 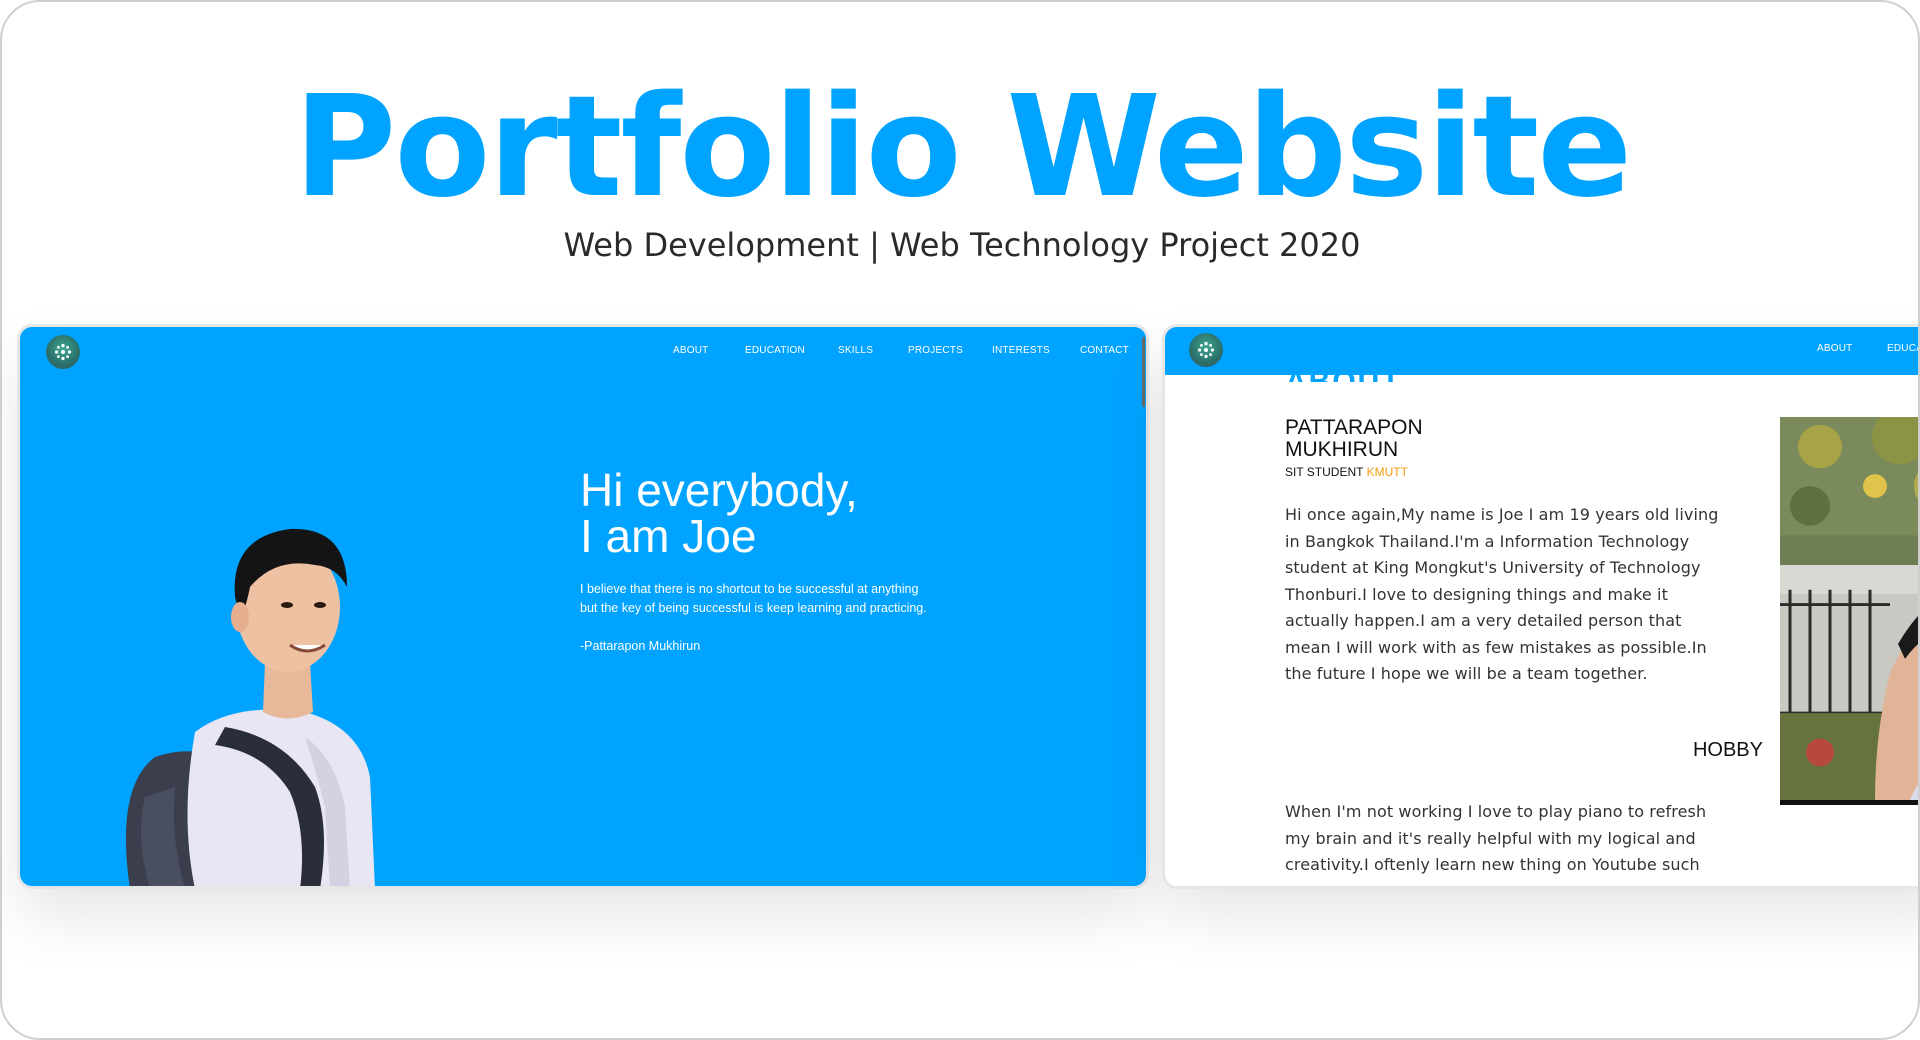 I want to click on hero-author: -Pattarapon Mukhirun, so click(x=640, y=646).